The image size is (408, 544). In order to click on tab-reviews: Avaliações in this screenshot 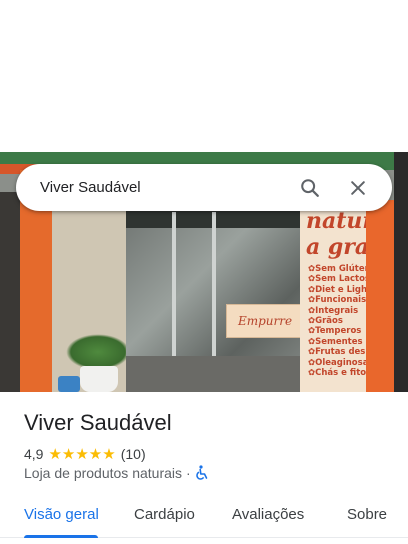, I will do `click(268, 514)`.